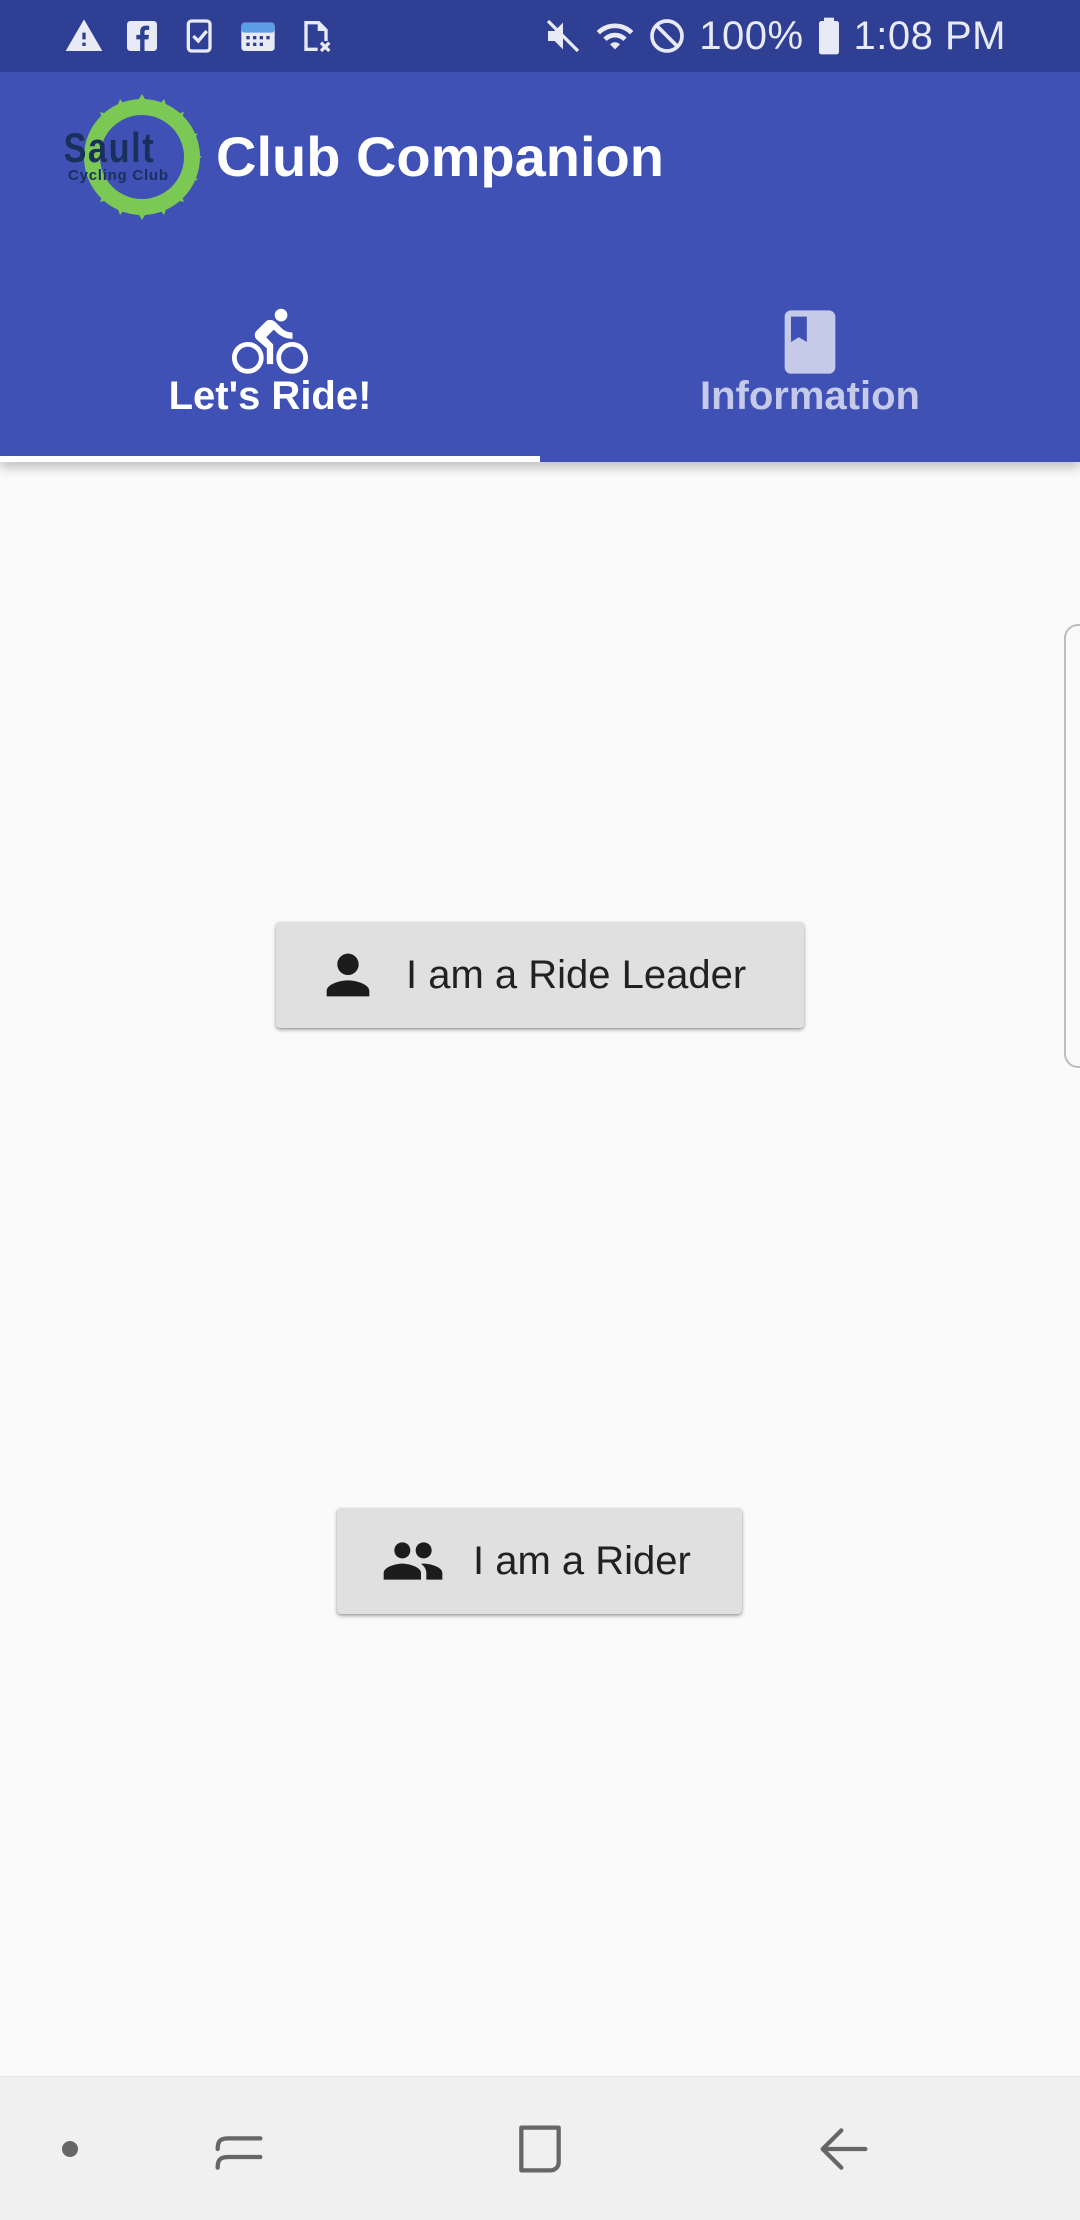 The height and width of the screenshot is (2220, 1080). I want to click on dot-icon, so click(70, 2149).